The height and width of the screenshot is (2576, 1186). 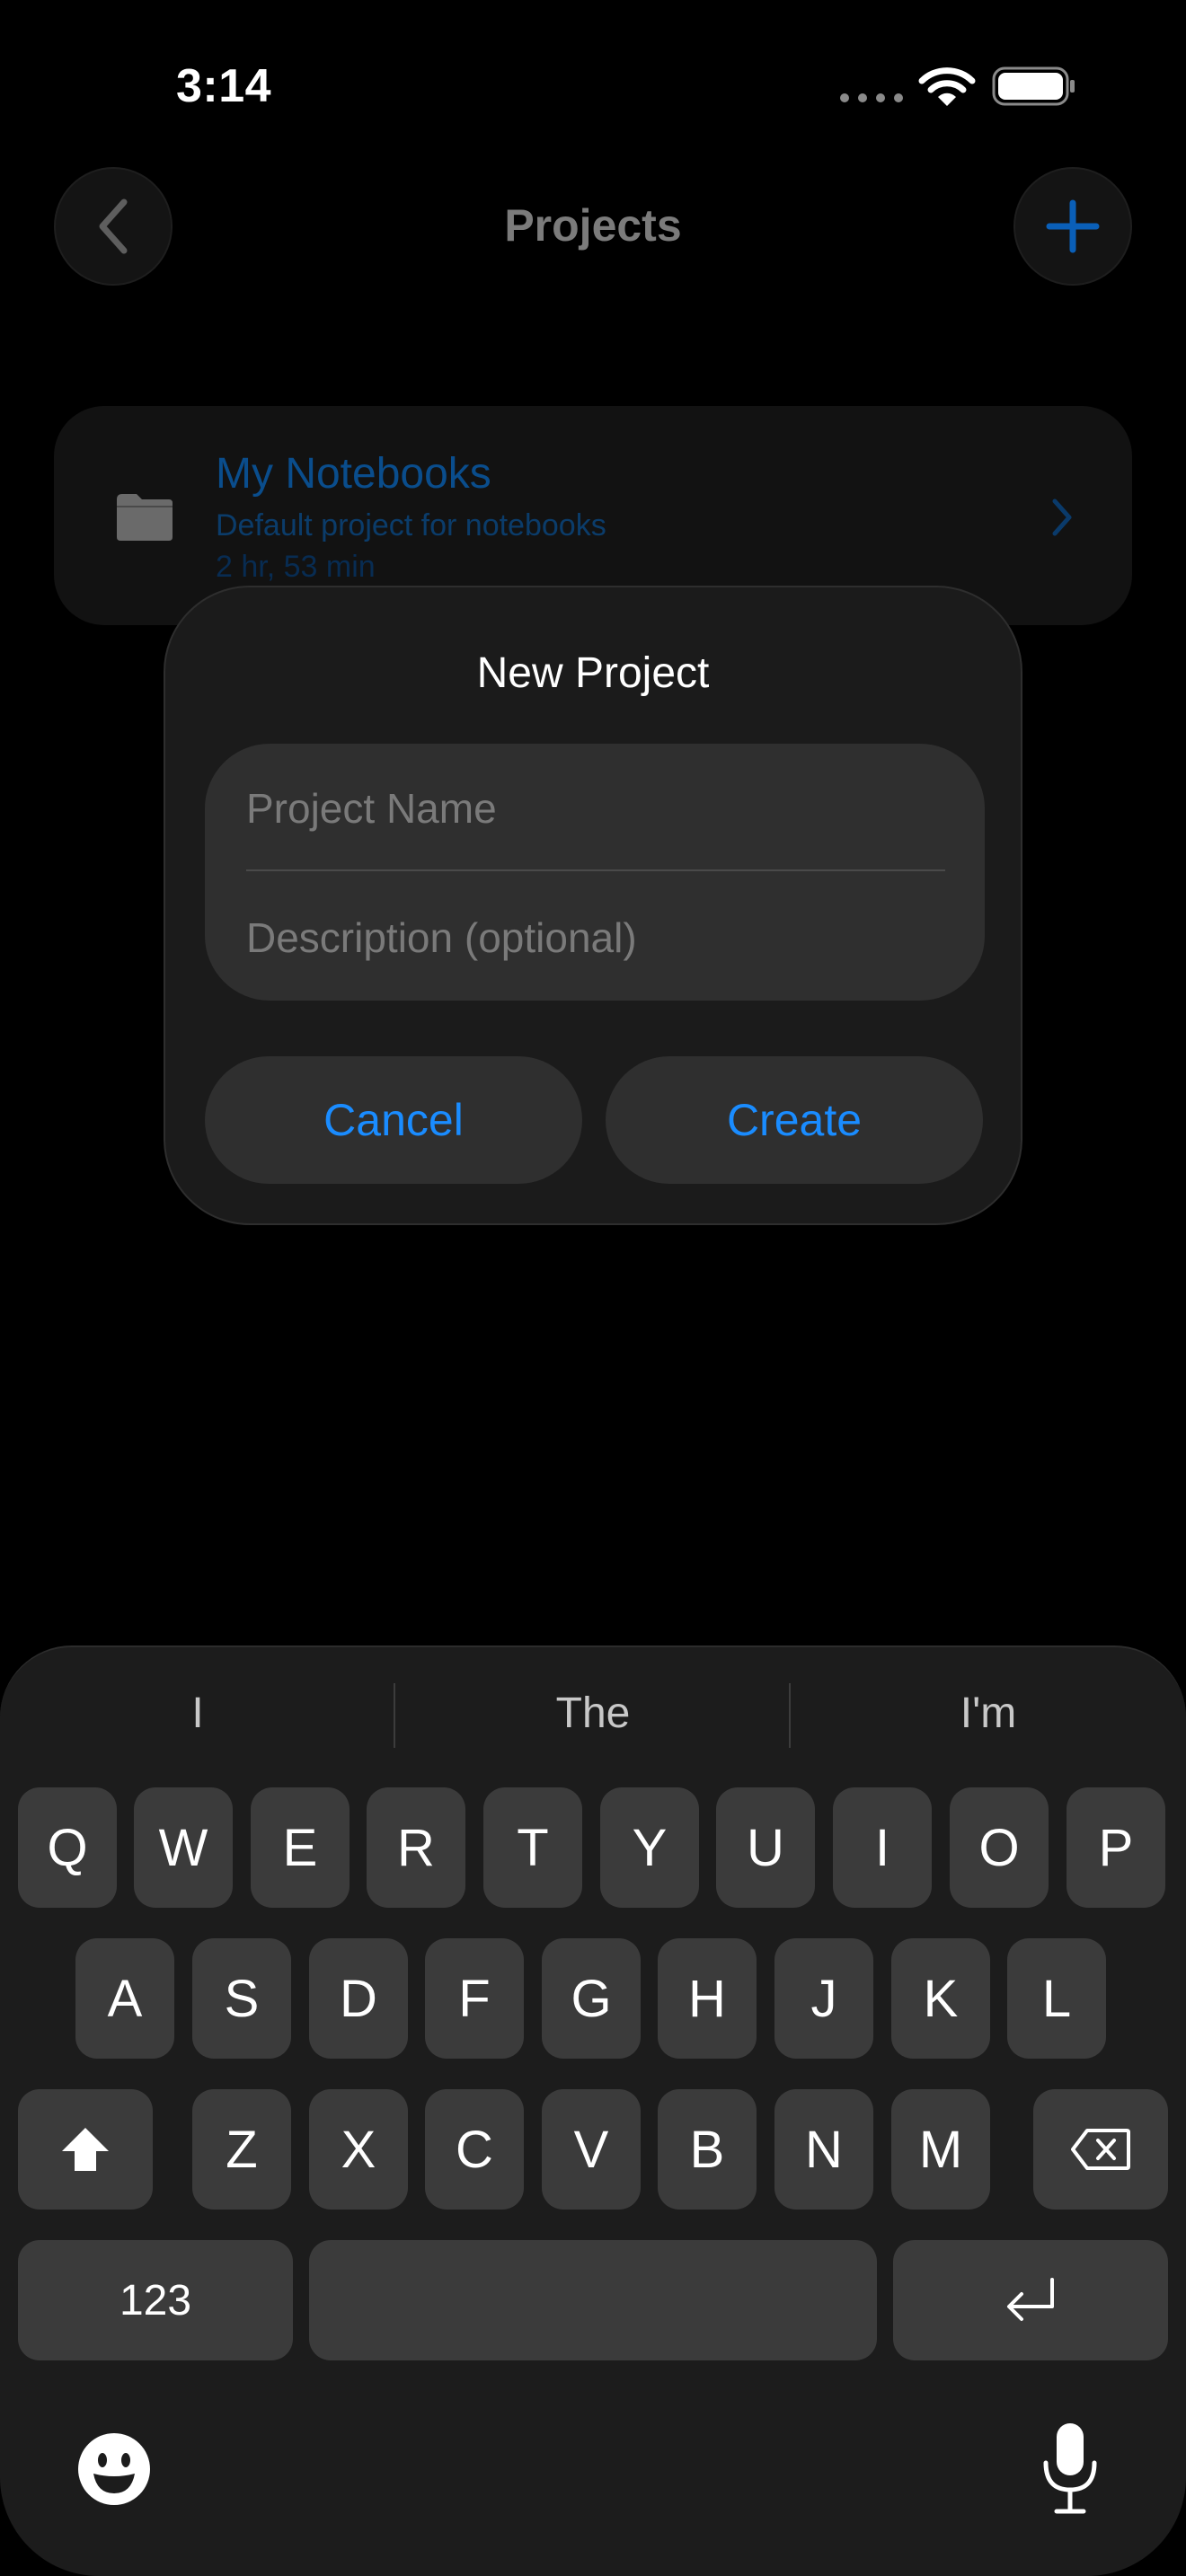 I want to click on chevron-right-icon, so click(x=1062, y=517).